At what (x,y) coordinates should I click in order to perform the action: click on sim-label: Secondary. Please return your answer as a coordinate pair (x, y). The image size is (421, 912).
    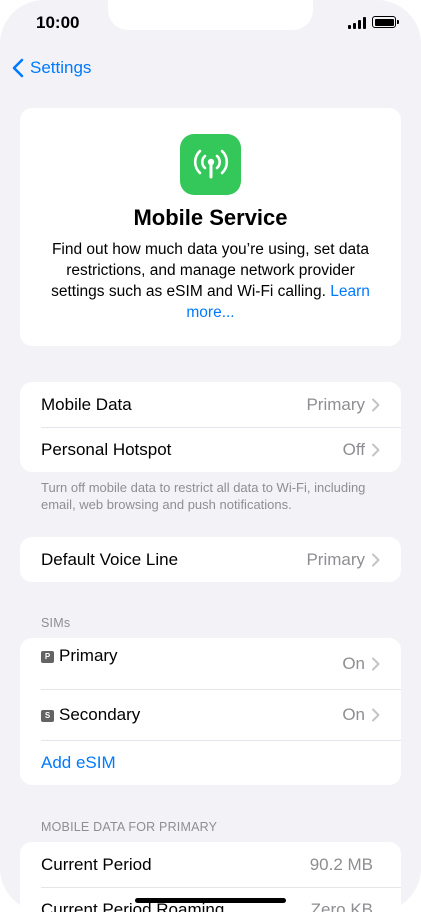
    Looking at the image, I should click on (100, 714).